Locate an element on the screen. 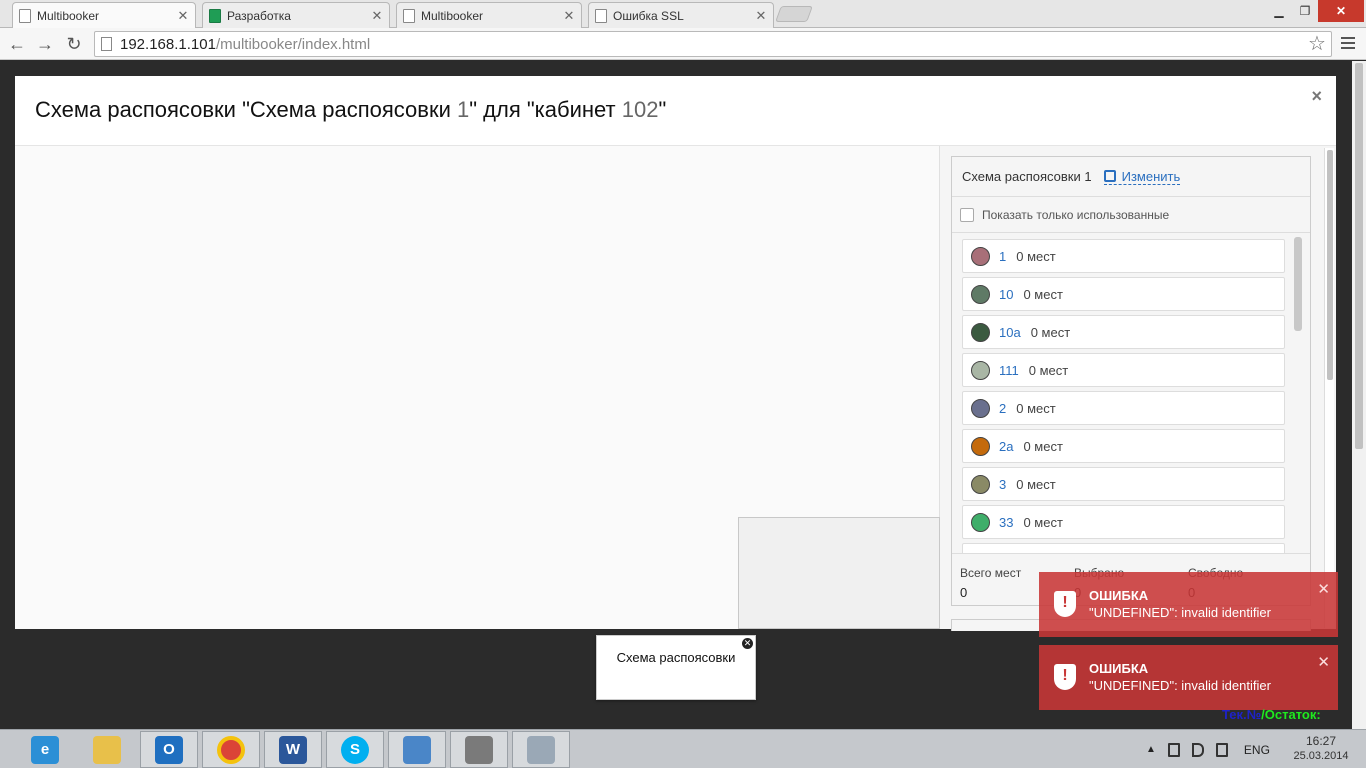 This screenshot has height=768, width=1366. item-label: 33 is located at coordinates (1006, 522).